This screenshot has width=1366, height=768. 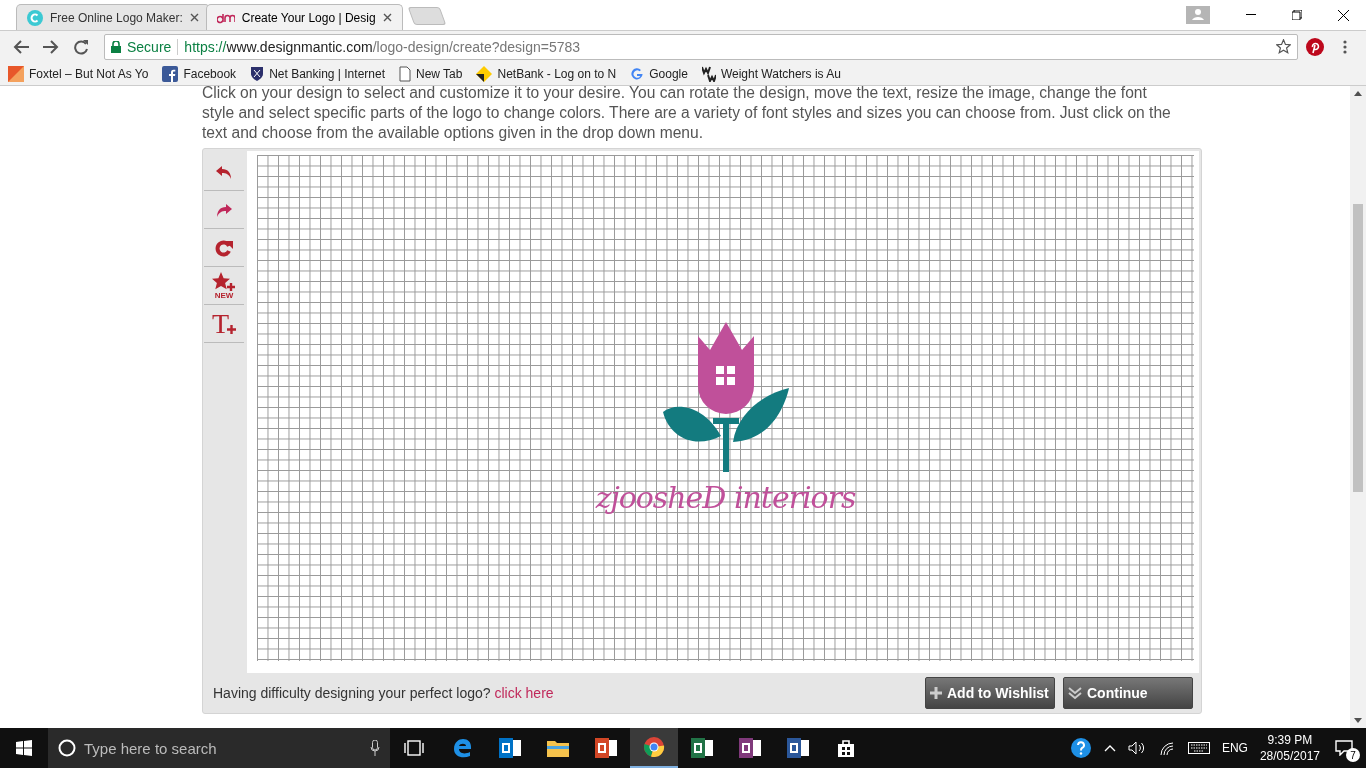 What do you see at coordinates (24, 748) in the screenshot?
I see `windows-logo-icon` at bounding box center [24, 748].